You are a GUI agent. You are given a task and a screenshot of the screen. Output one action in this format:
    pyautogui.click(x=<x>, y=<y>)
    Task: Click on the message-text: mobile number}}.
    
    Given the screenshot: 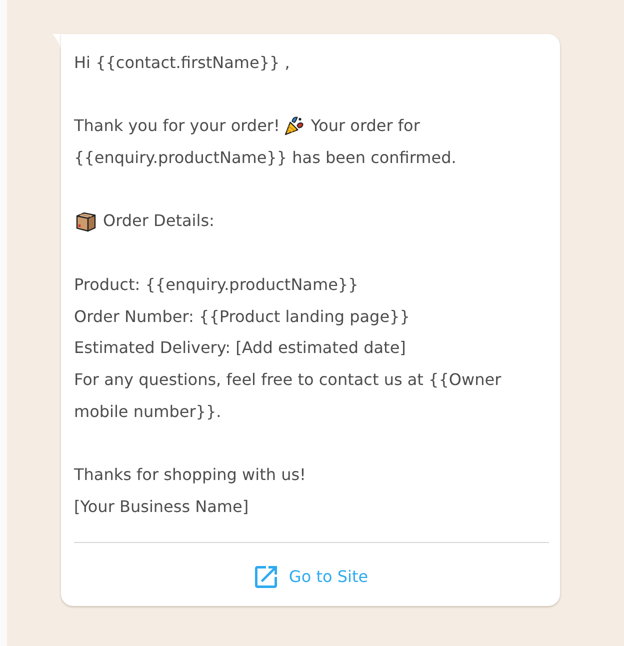 What is the action you would take?
    pyautogui.click(x=148, y=411)
    